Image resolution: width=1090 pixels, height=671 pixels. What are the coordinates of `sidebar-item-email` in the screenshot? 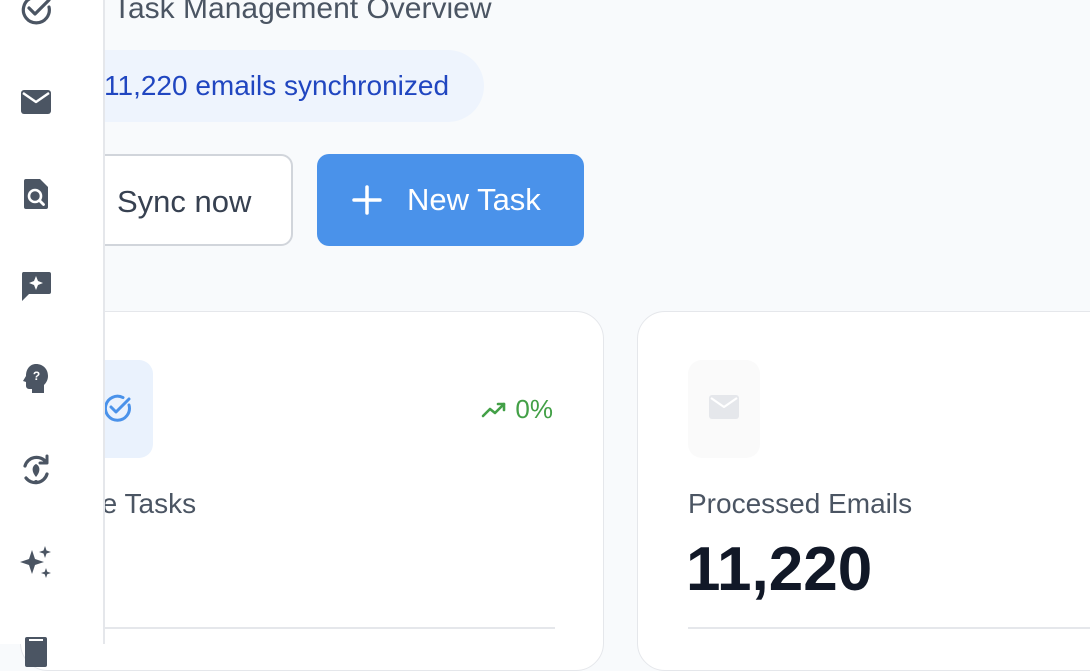 It's located at (36, 102).